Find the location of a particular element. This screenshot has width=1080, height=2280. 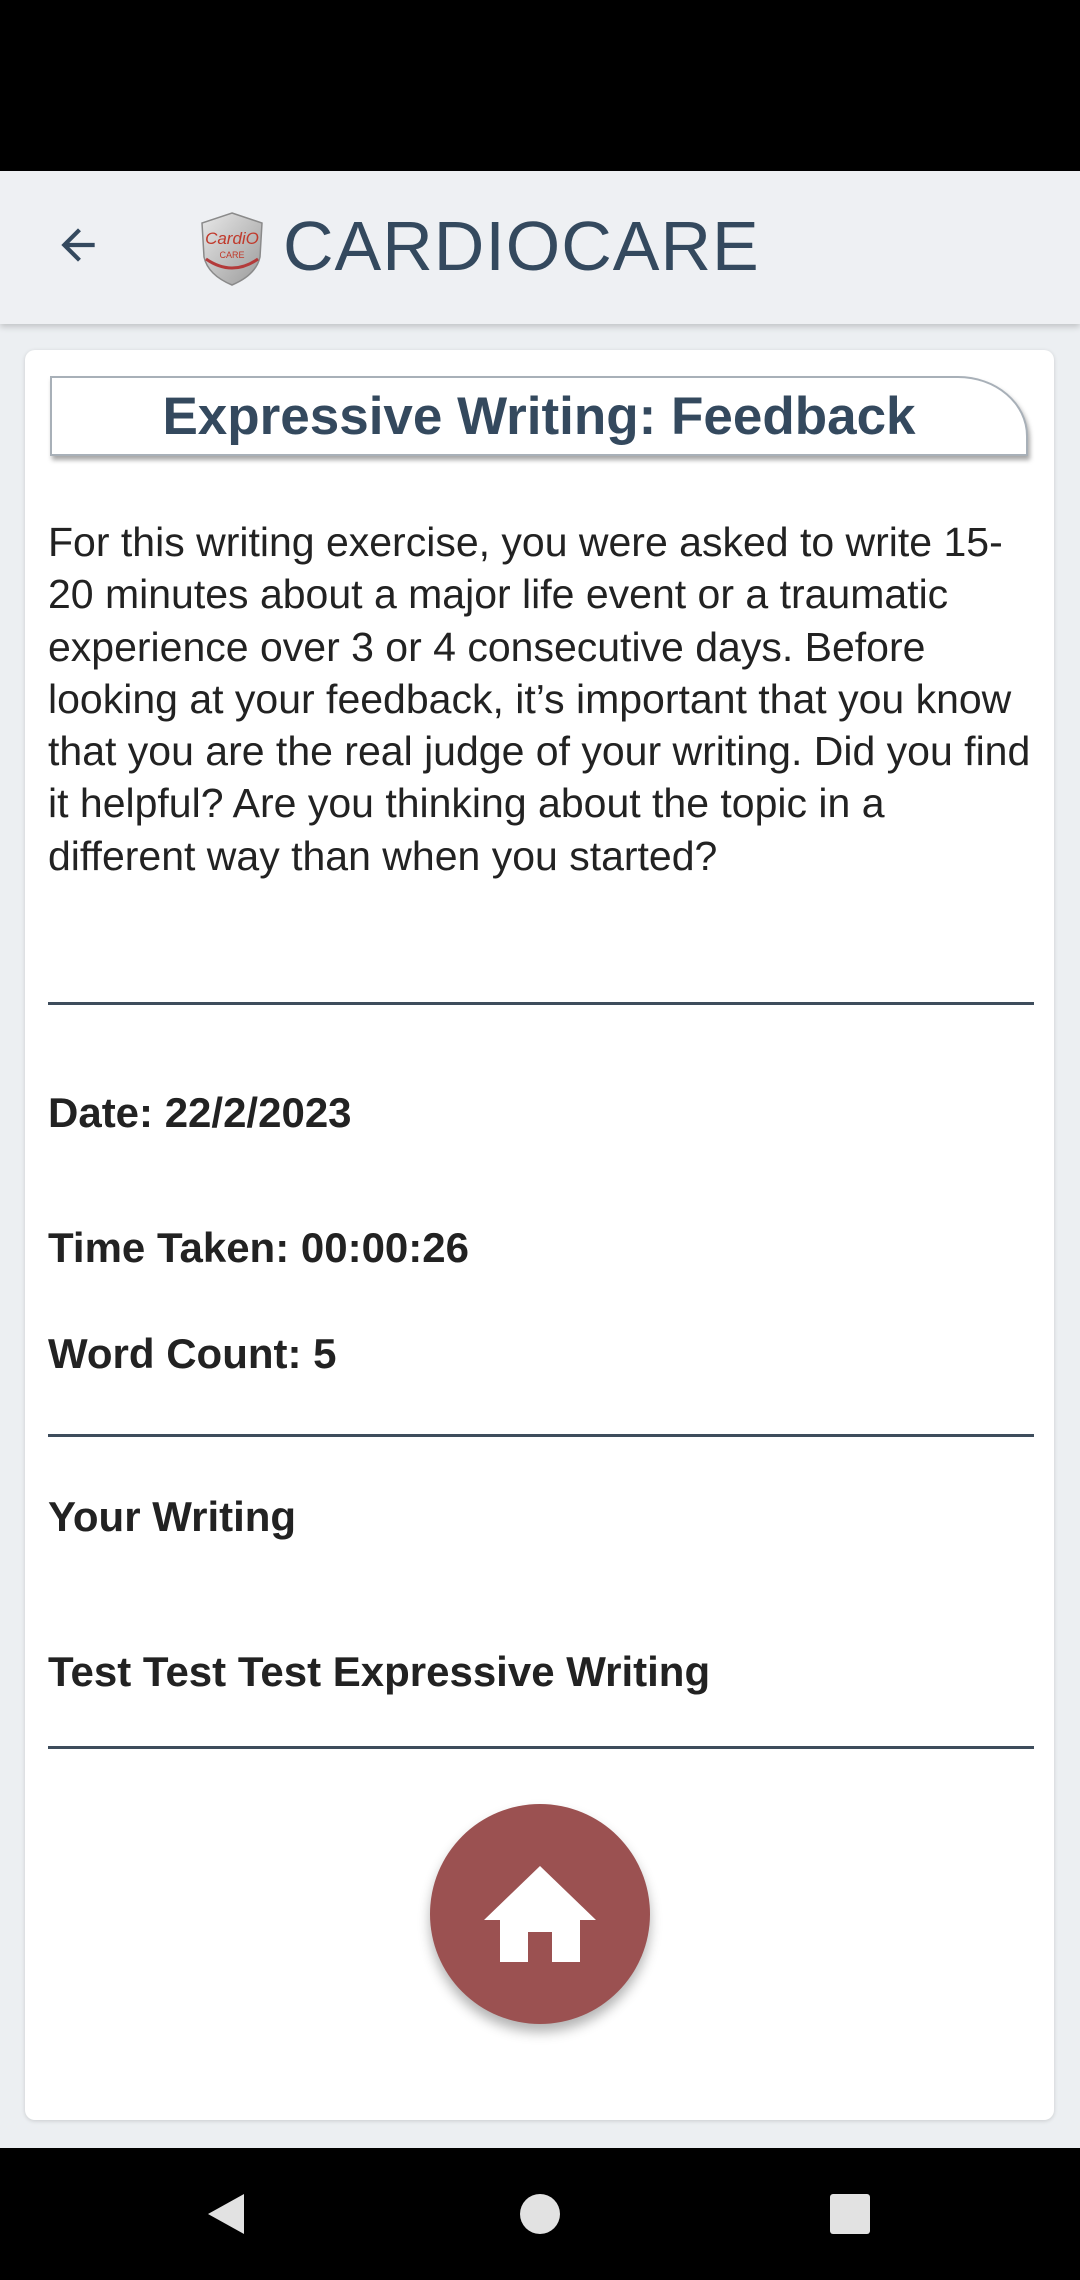

your-writing-heading: Your Writing is located at coordinates (172, 1516).